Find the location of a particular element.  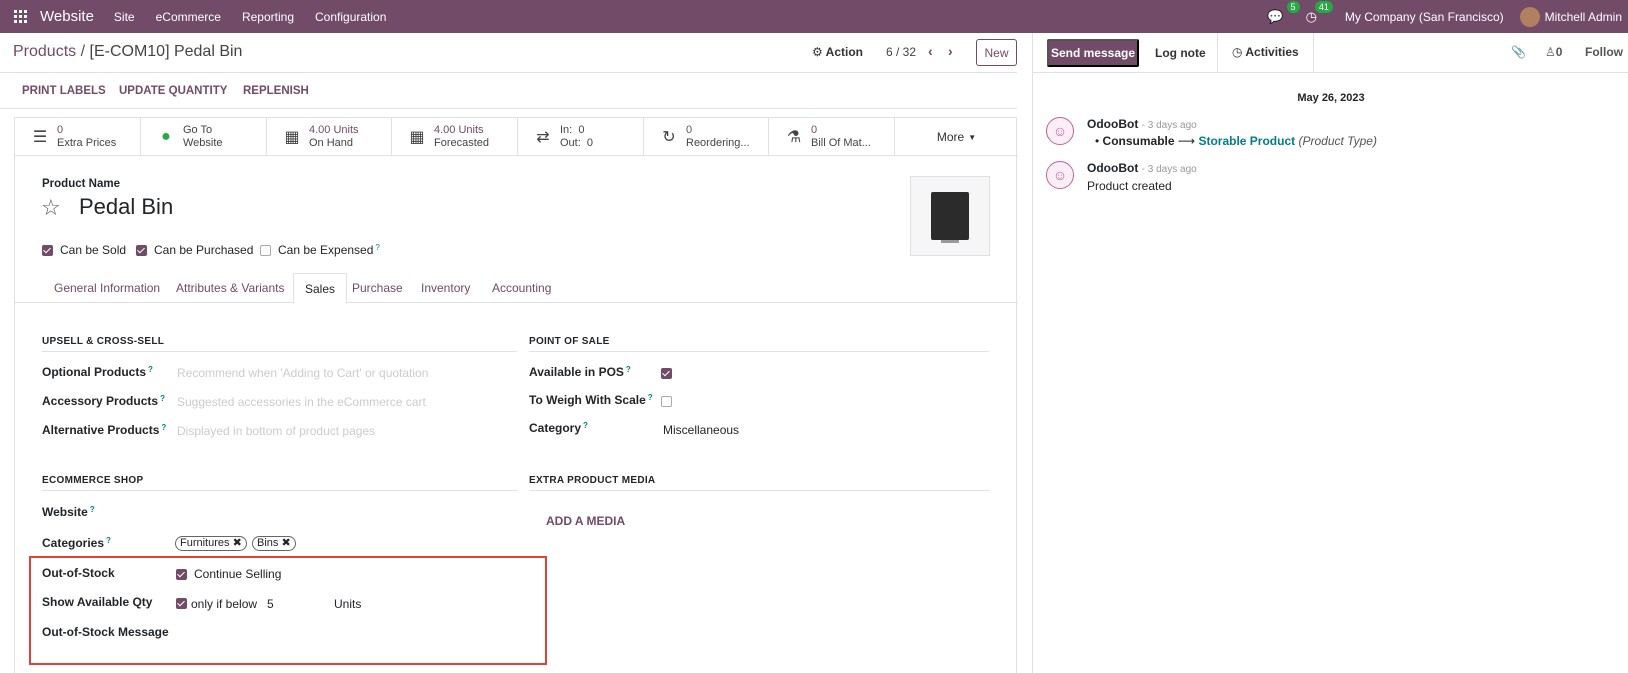

accessory-products-label: Accessory Products? is located at coordinates (103, 401).